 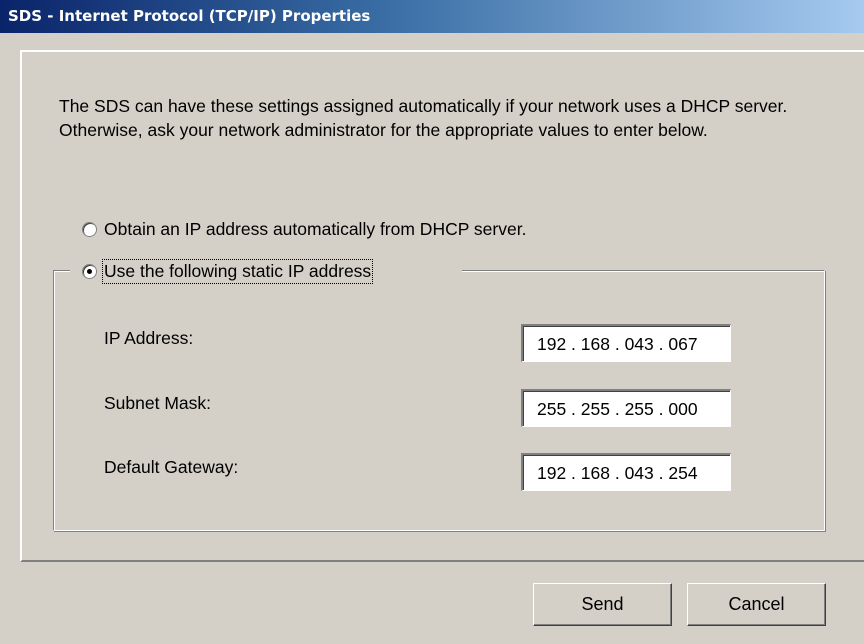 I want to click on subnet-mask-label: Subnet Mask:, so click(x=157, y=403).